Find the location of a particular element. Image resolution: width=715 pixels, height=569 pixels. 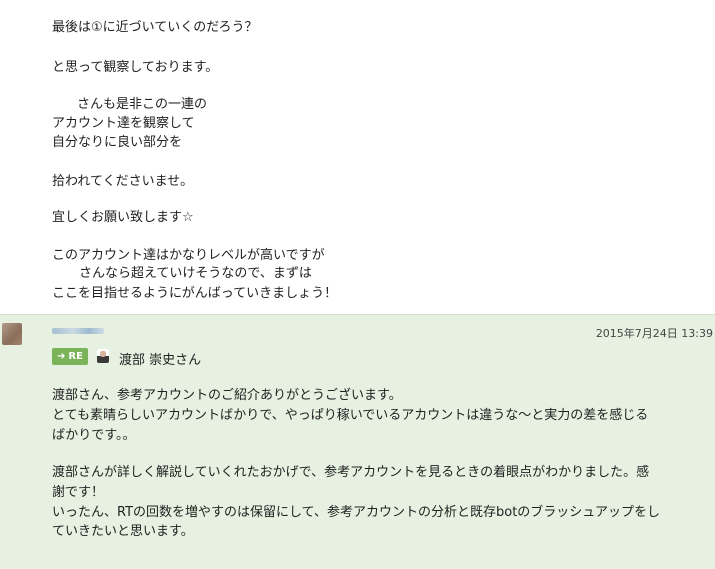

comment-line: 宜しくお願い致します☆ is located at coordinates (123, 217).